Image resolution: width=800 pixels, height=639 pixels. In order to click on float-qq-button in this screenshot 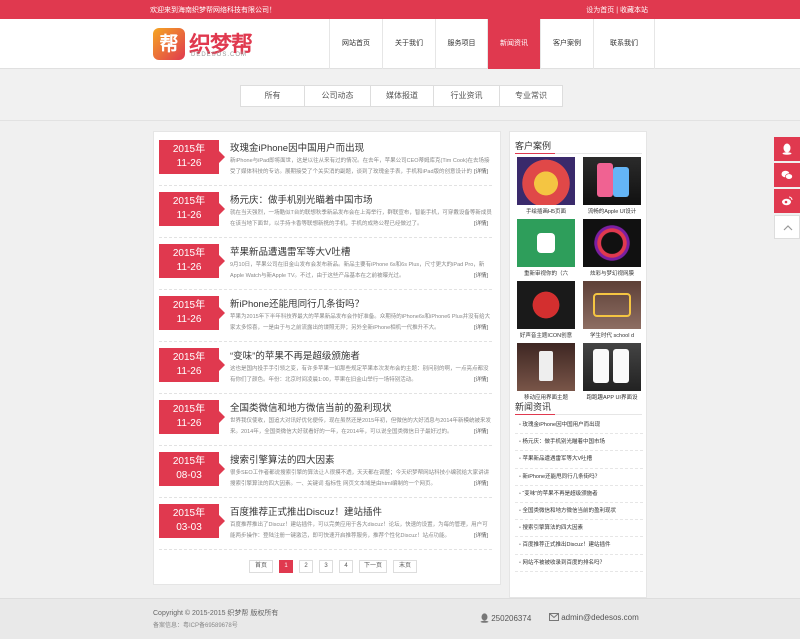, I will do `click(787, 149)`.